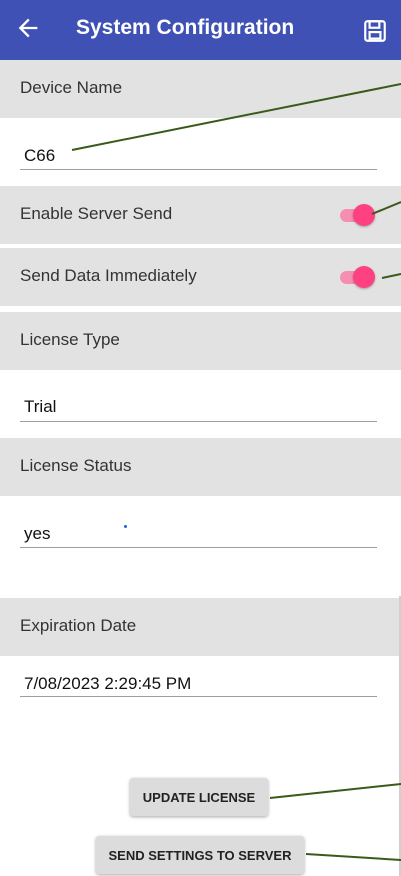 The width and height of the screenshot is (401, 876). What do you see at coordinates (198, 547) in the screenshot?
I see `license-status-underline` at bounding box center [198, 547].